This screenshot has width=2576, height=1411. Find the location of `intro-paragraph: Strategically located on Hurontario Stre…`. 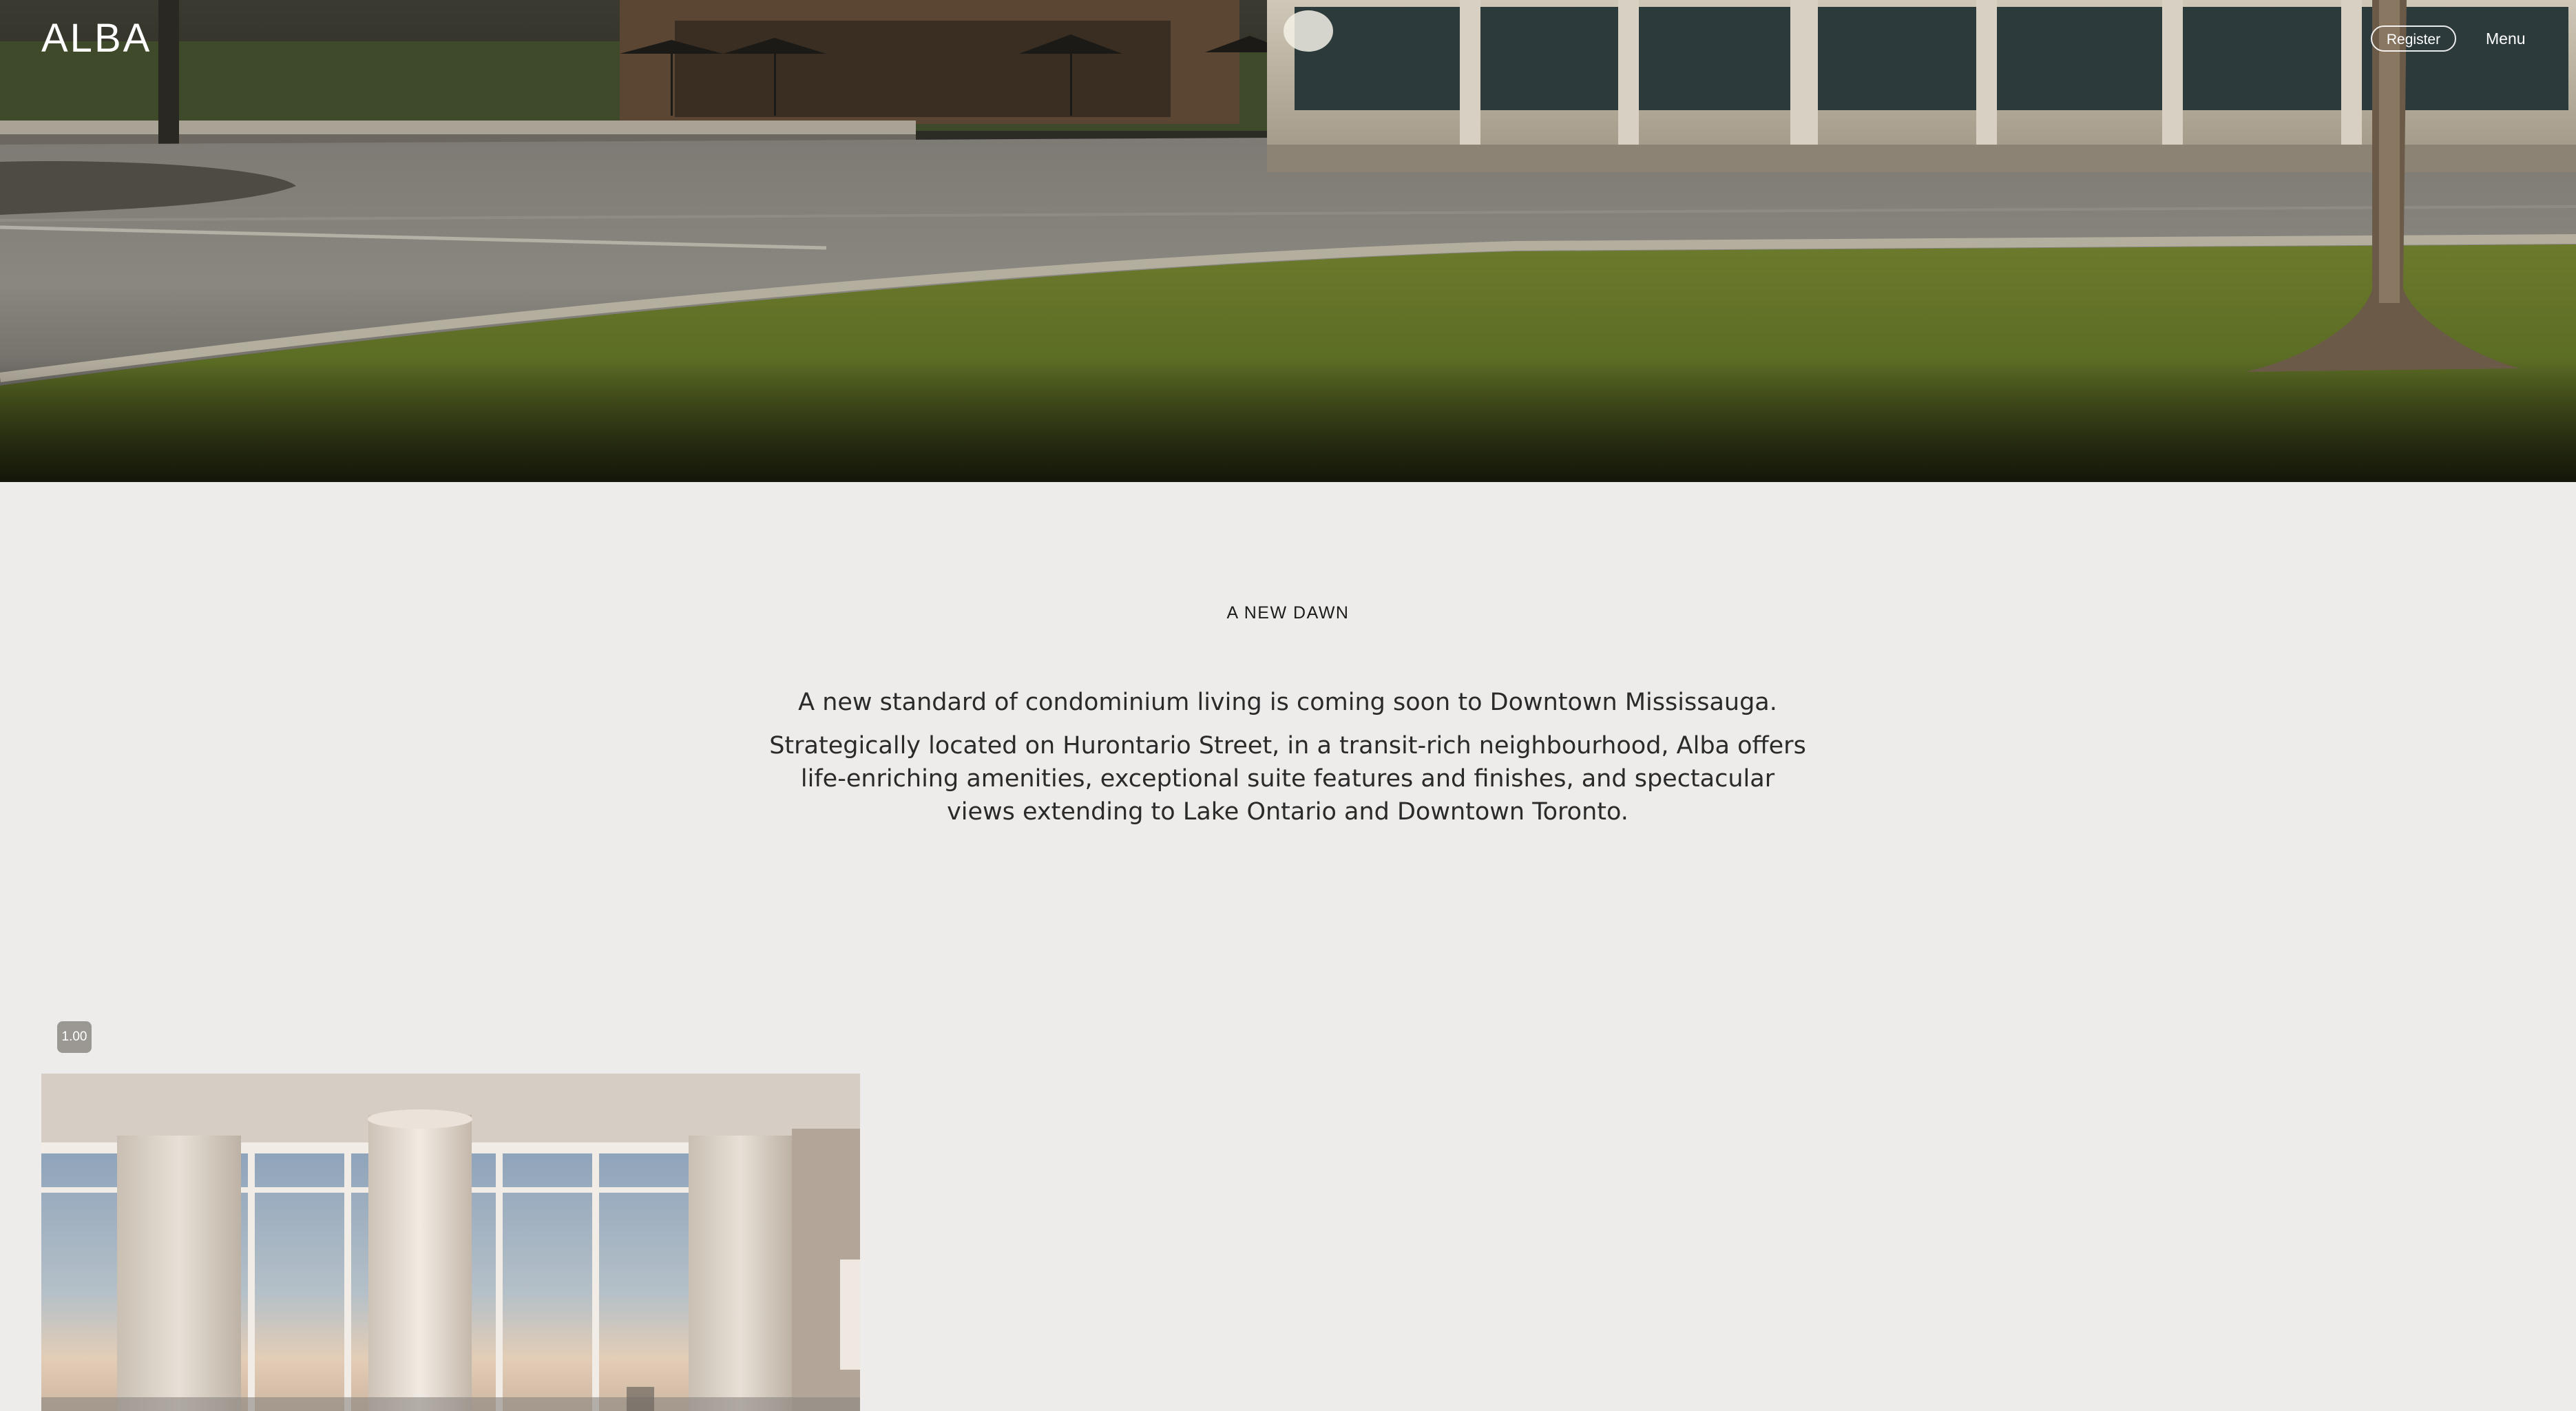

intro-paragraph: Strategically located on Hurontario Stre… is located at coordinates (1287, 779).